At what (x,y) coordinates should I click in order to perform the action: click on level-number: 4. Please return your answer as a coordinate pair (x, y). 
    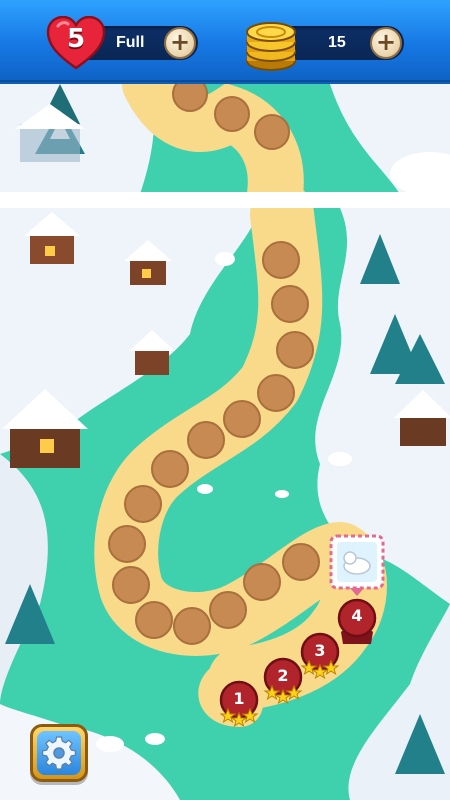
    Looking at the image, I should click on (357, 615).